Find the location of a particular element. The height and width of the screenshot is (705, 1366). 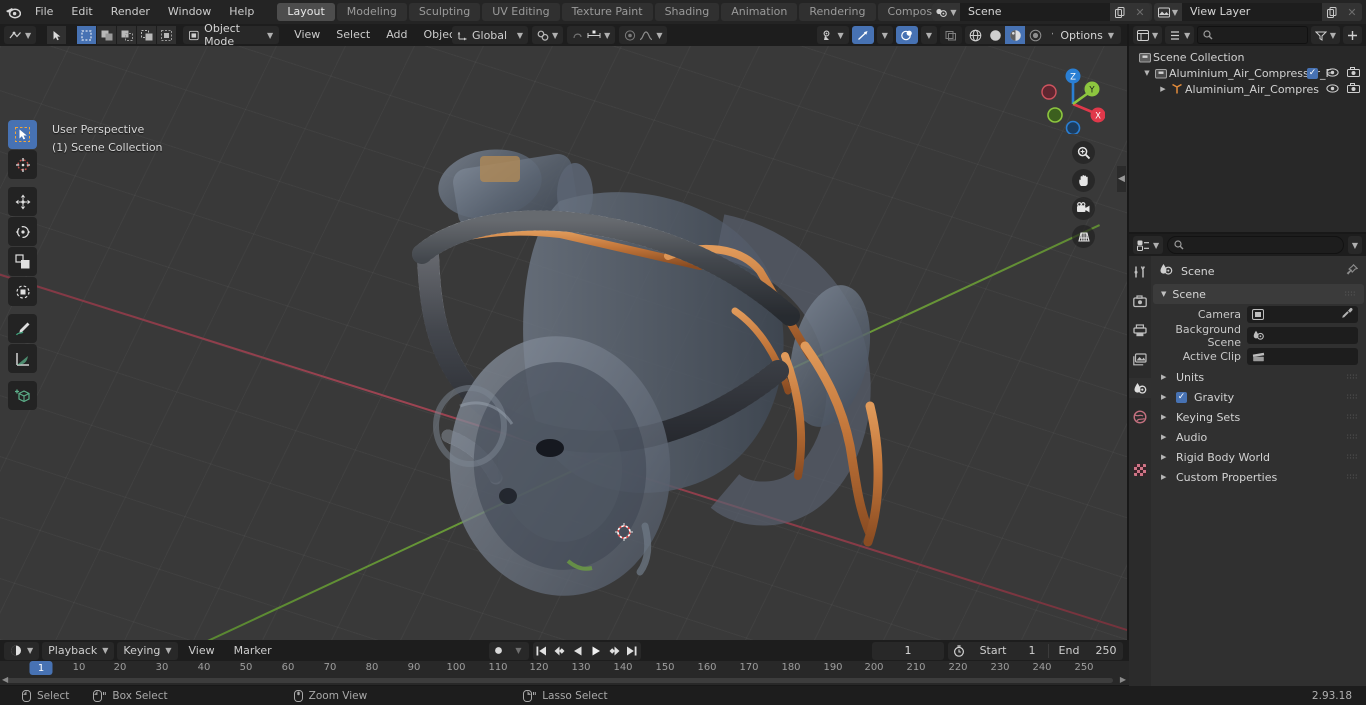

texture-tab is located at coordinates (1140, 470).